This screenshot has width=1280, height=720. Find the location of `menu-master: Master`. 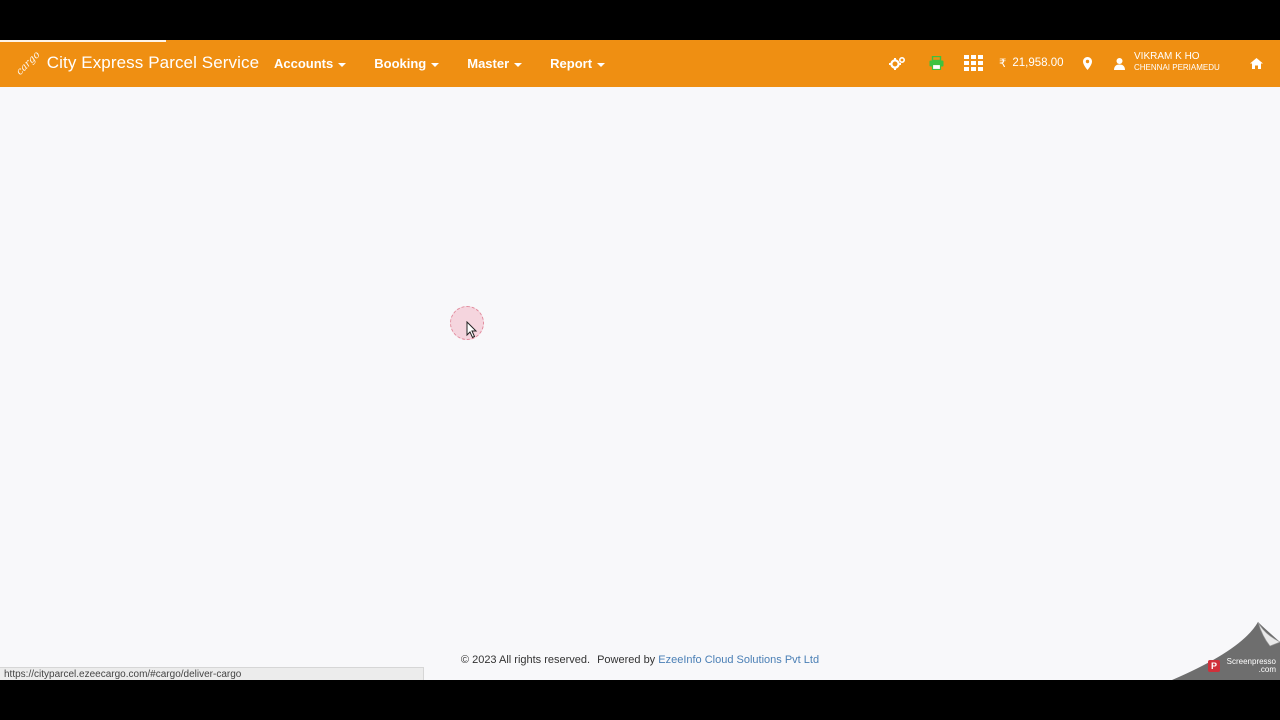

menu-master: Master is located at coordinates (495, 63).